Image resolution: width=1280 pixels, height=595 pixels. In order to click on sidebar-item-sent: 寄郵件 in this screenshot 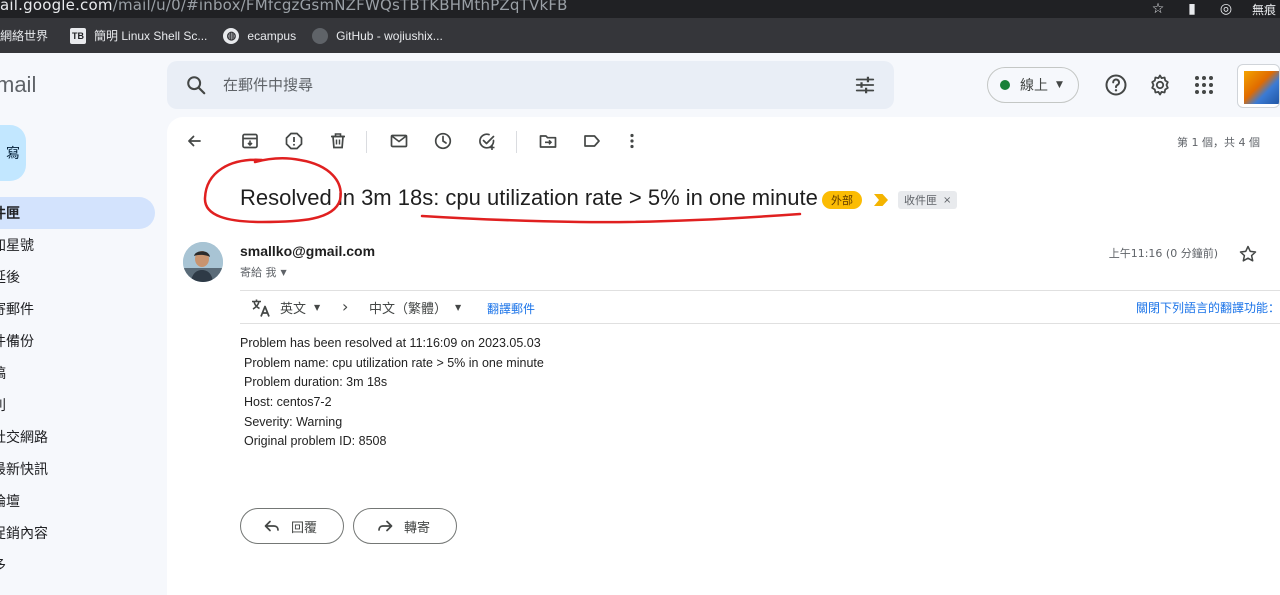, I will do `click(17, 309)`.